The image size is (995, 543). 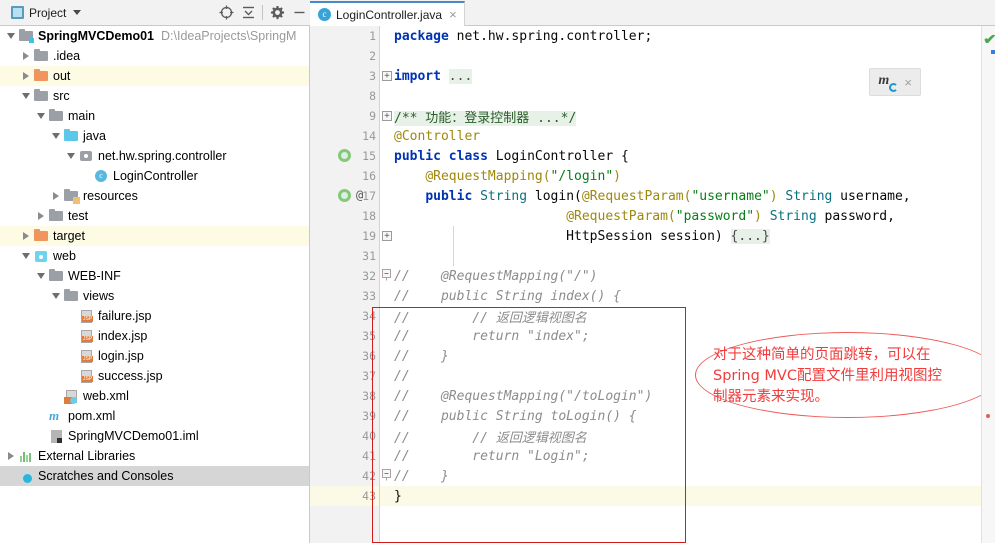 I want to click on code-line-16: @RequestMapping("/login"), so click(x=680, y=176).